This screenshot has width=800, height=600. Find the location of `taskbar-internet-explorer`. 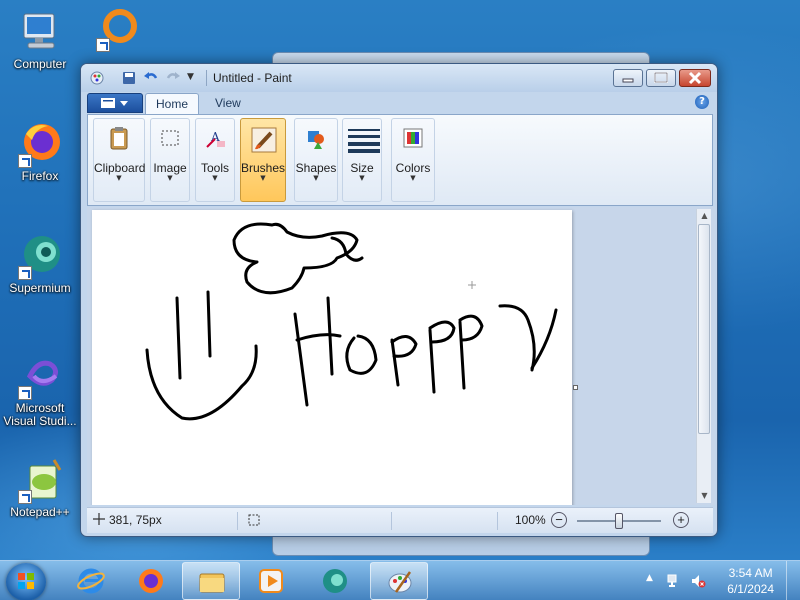

taskbar-internet-explorer is located at coordinates (91, 581).